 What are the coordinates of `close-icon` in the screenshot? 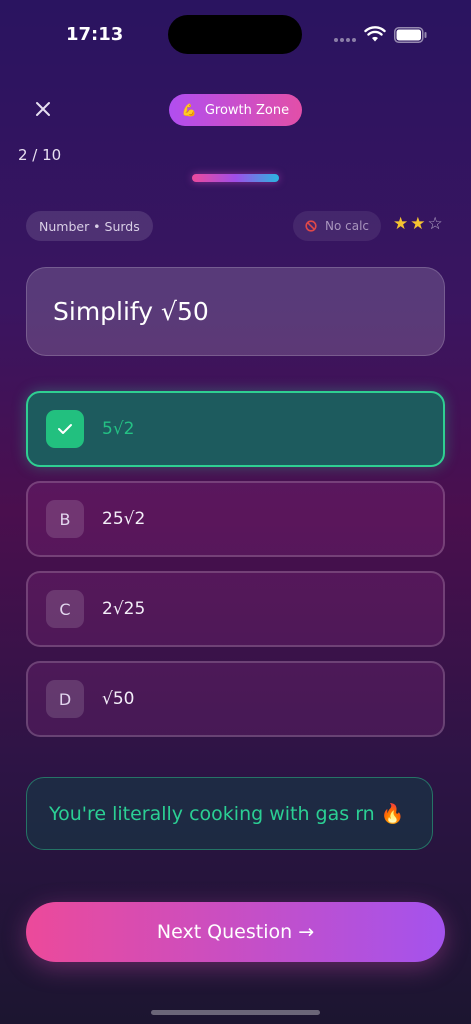 It's located at (43, 109).